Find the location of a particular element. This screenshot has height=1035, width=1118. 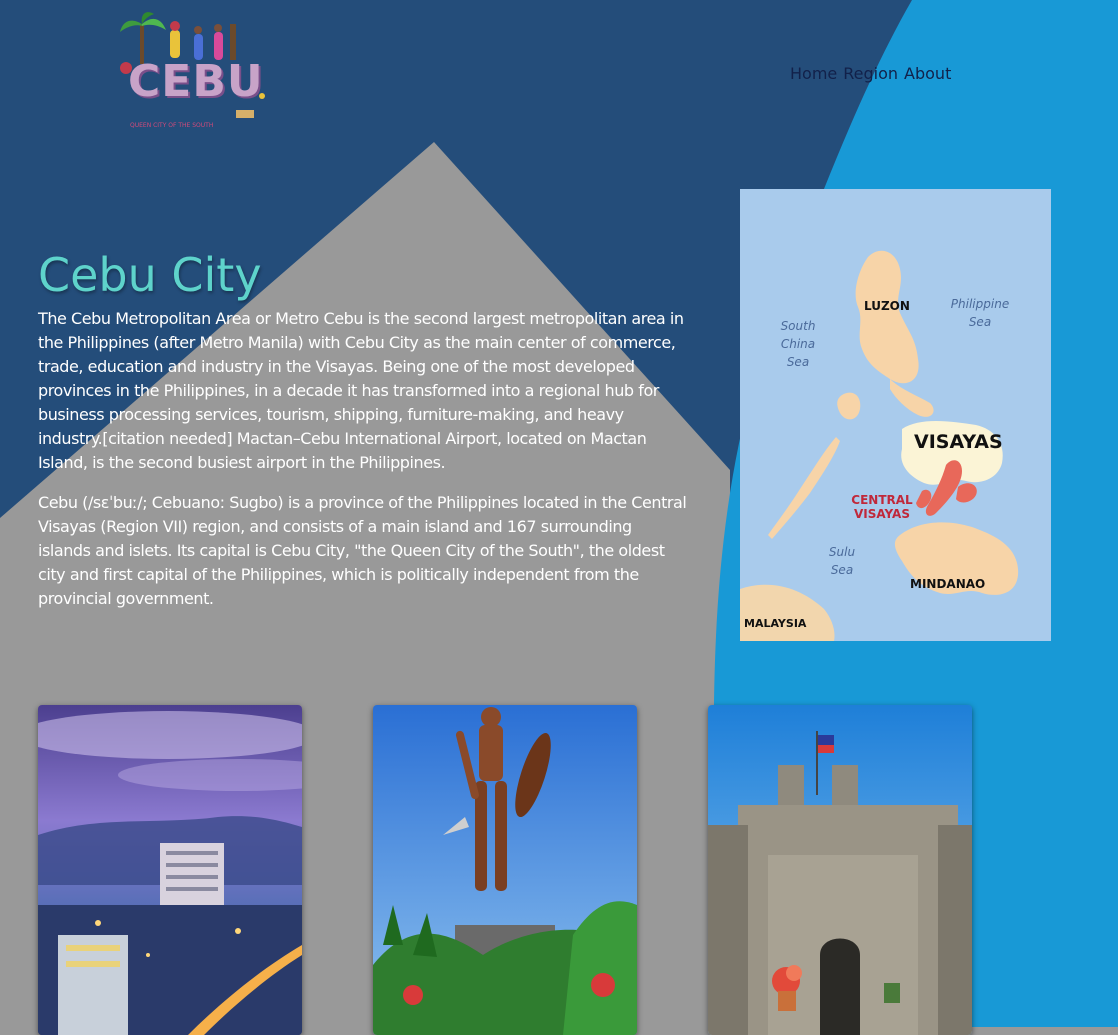

fort-san-pedro-image is located at coordinates (840, 870).